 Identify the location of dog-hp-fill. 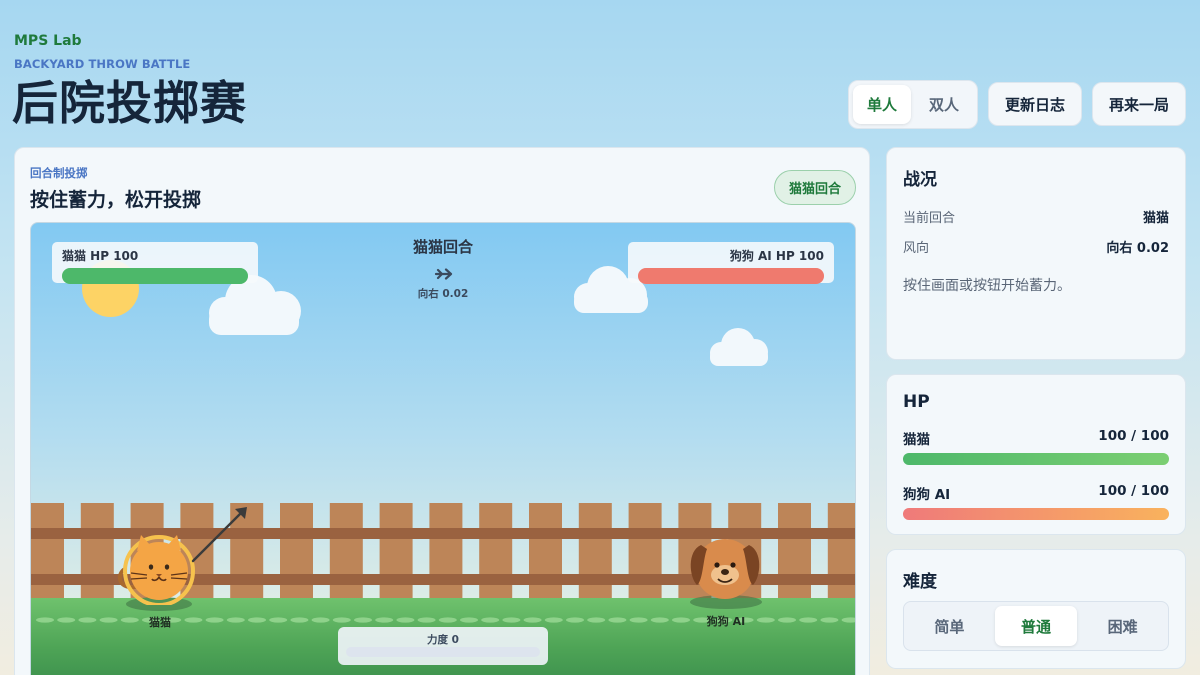
(731, 276).